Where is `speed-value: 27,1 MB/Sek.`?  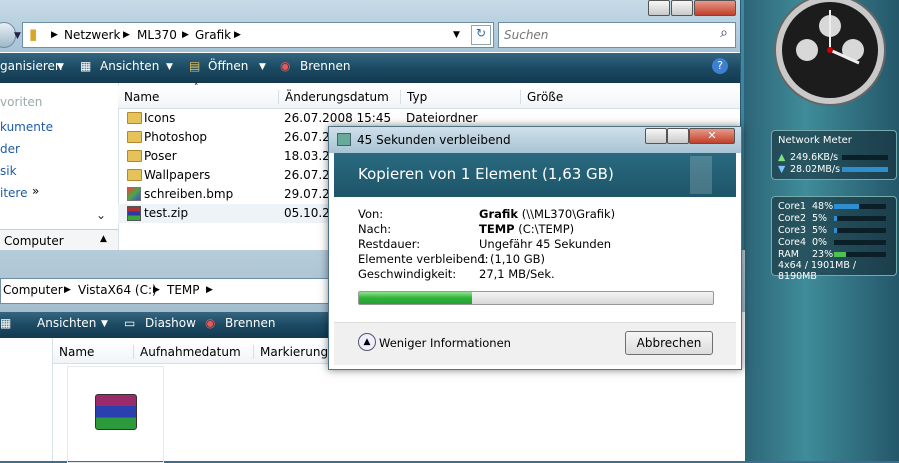
speed-value: 27,1 MB/Sek. is located at coordinates (517, 274).